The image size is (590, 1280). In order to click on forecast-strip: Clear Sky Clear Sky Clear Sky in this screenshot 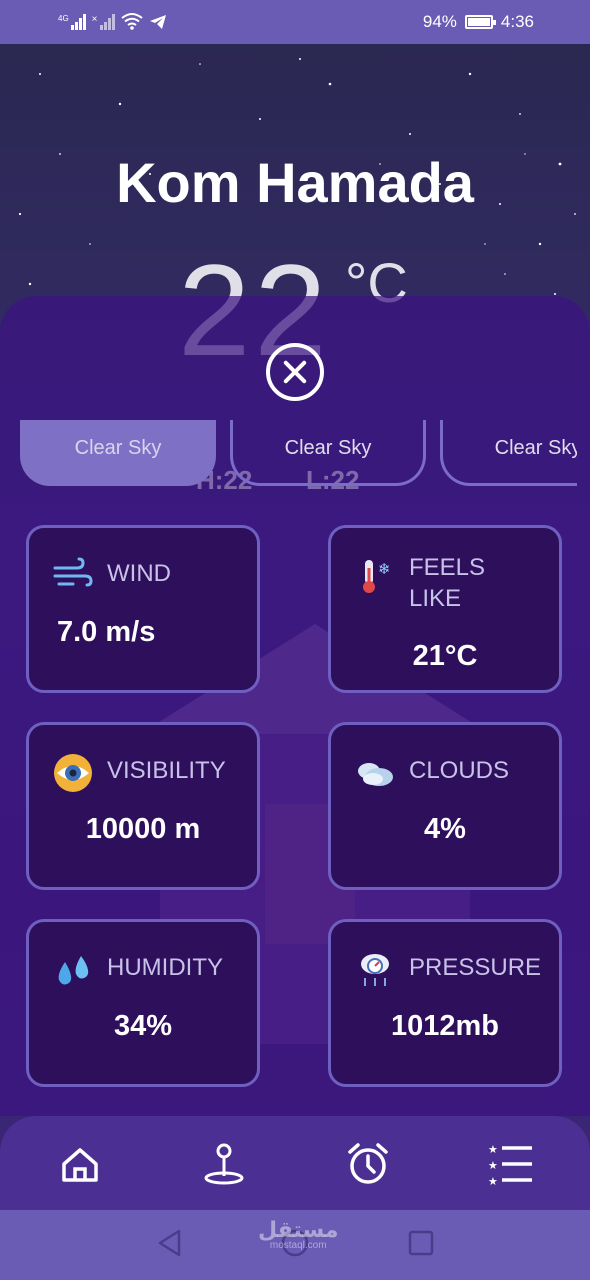, I will do `click(298, 454)`.